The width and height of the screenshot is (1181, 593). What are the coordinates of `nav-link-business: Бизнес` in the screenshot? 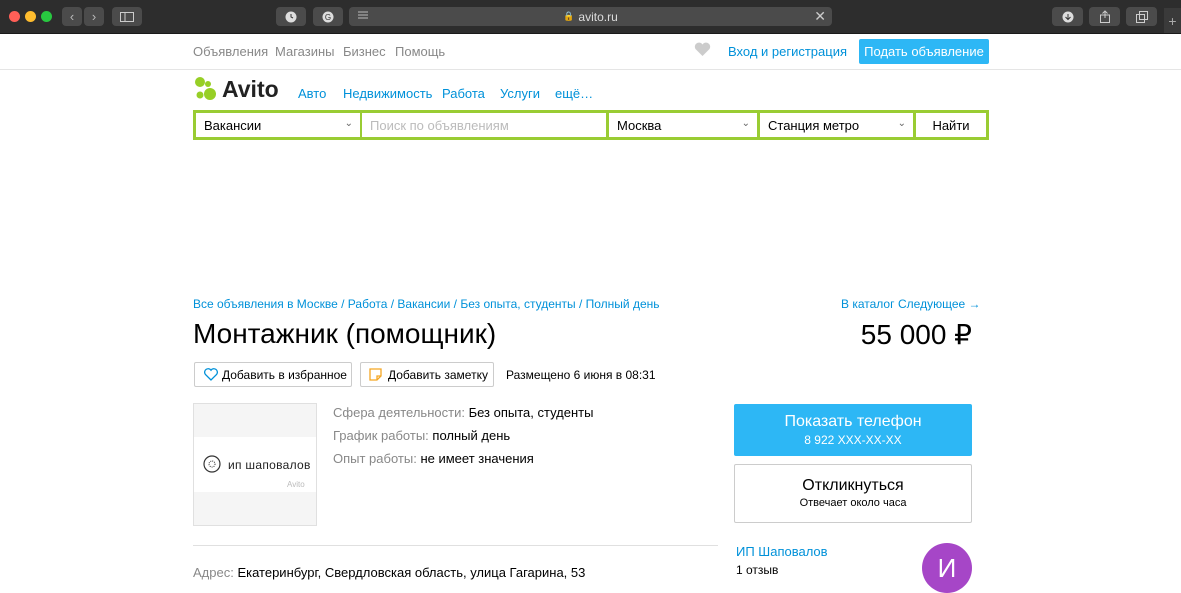 It's located at (364, 51).